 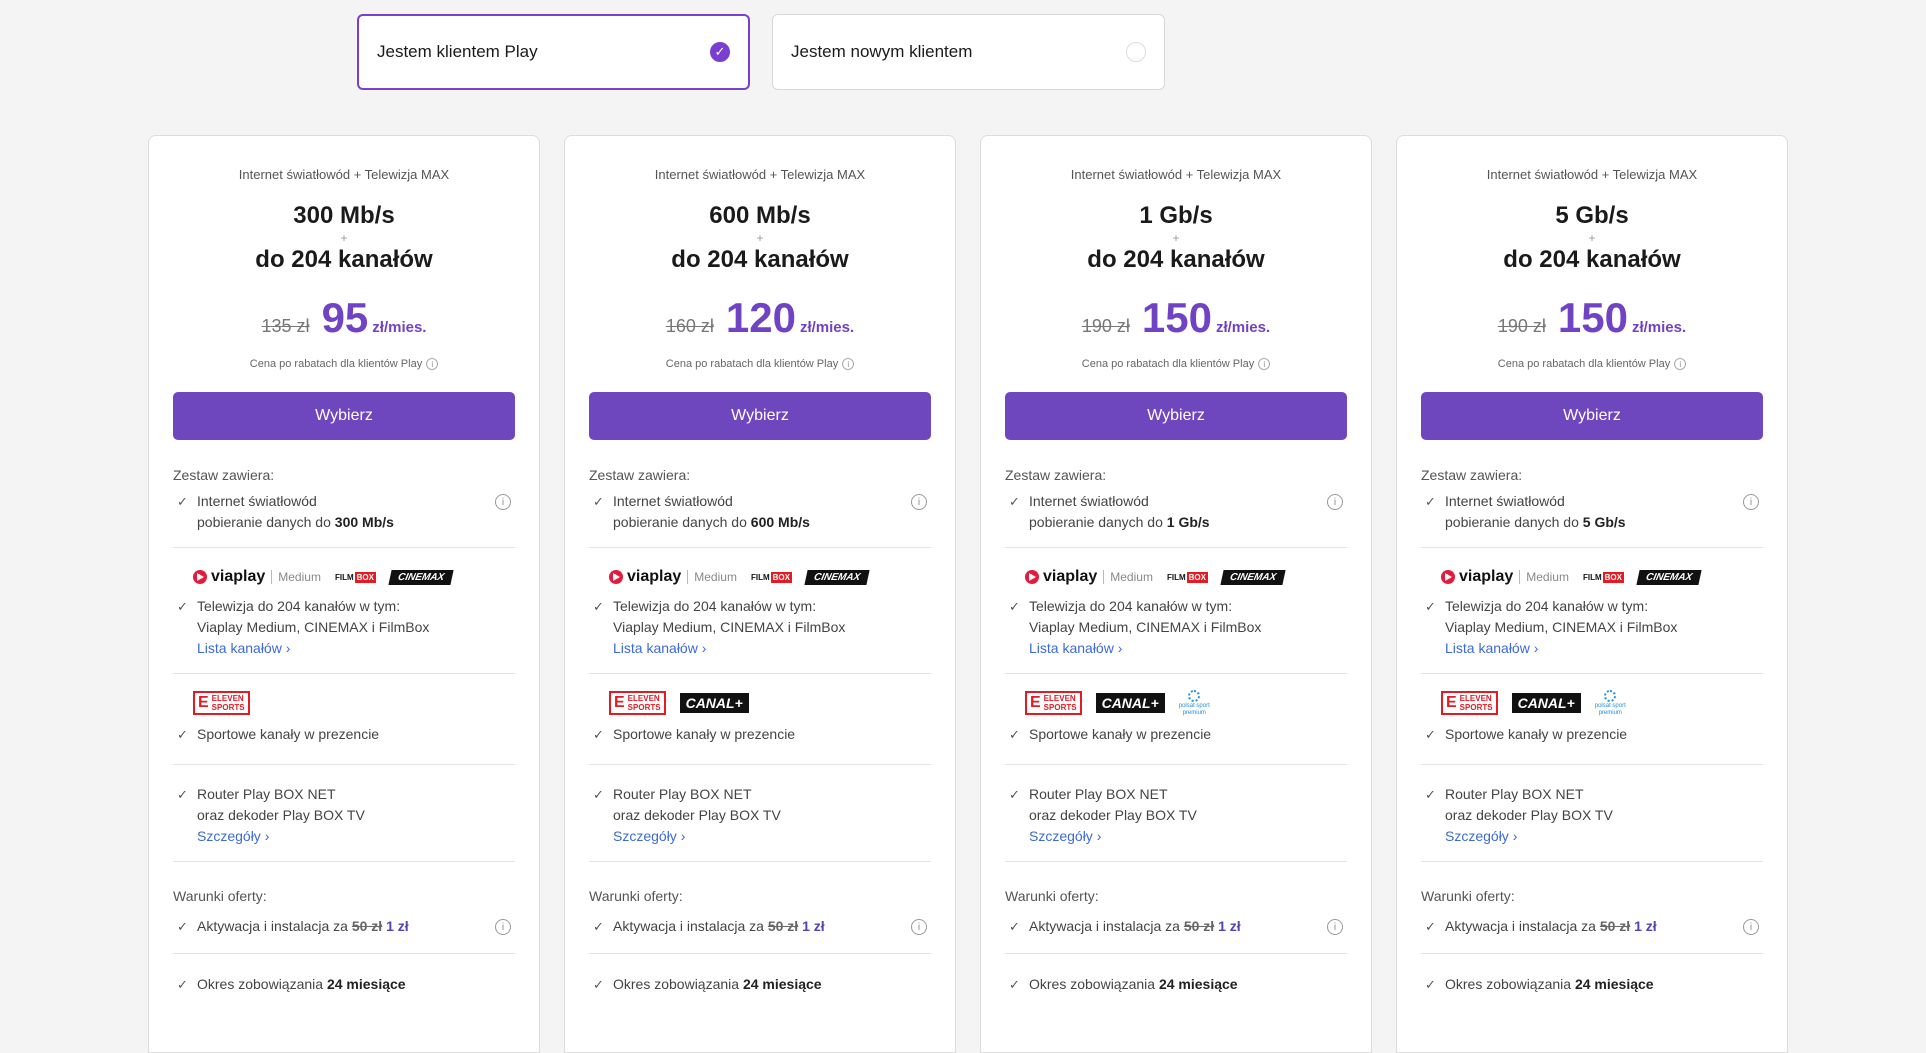 I want to click on old-price: 190 zł, so click(x=1521, y=326).